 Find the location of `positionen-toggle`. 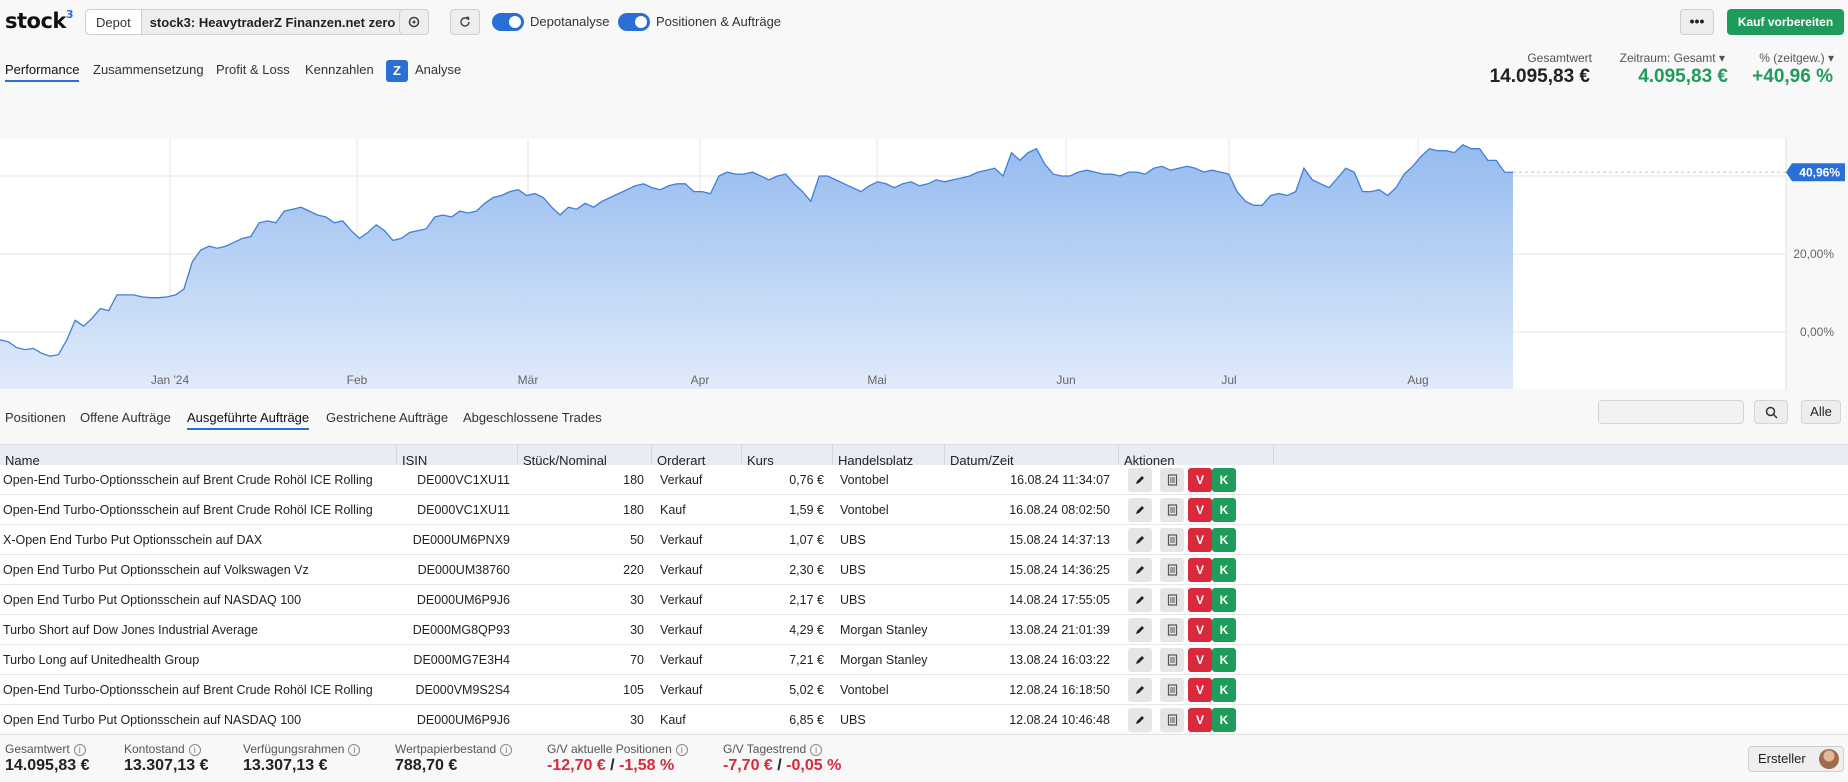

positionen-toggle is located at coordinates (634, 22).